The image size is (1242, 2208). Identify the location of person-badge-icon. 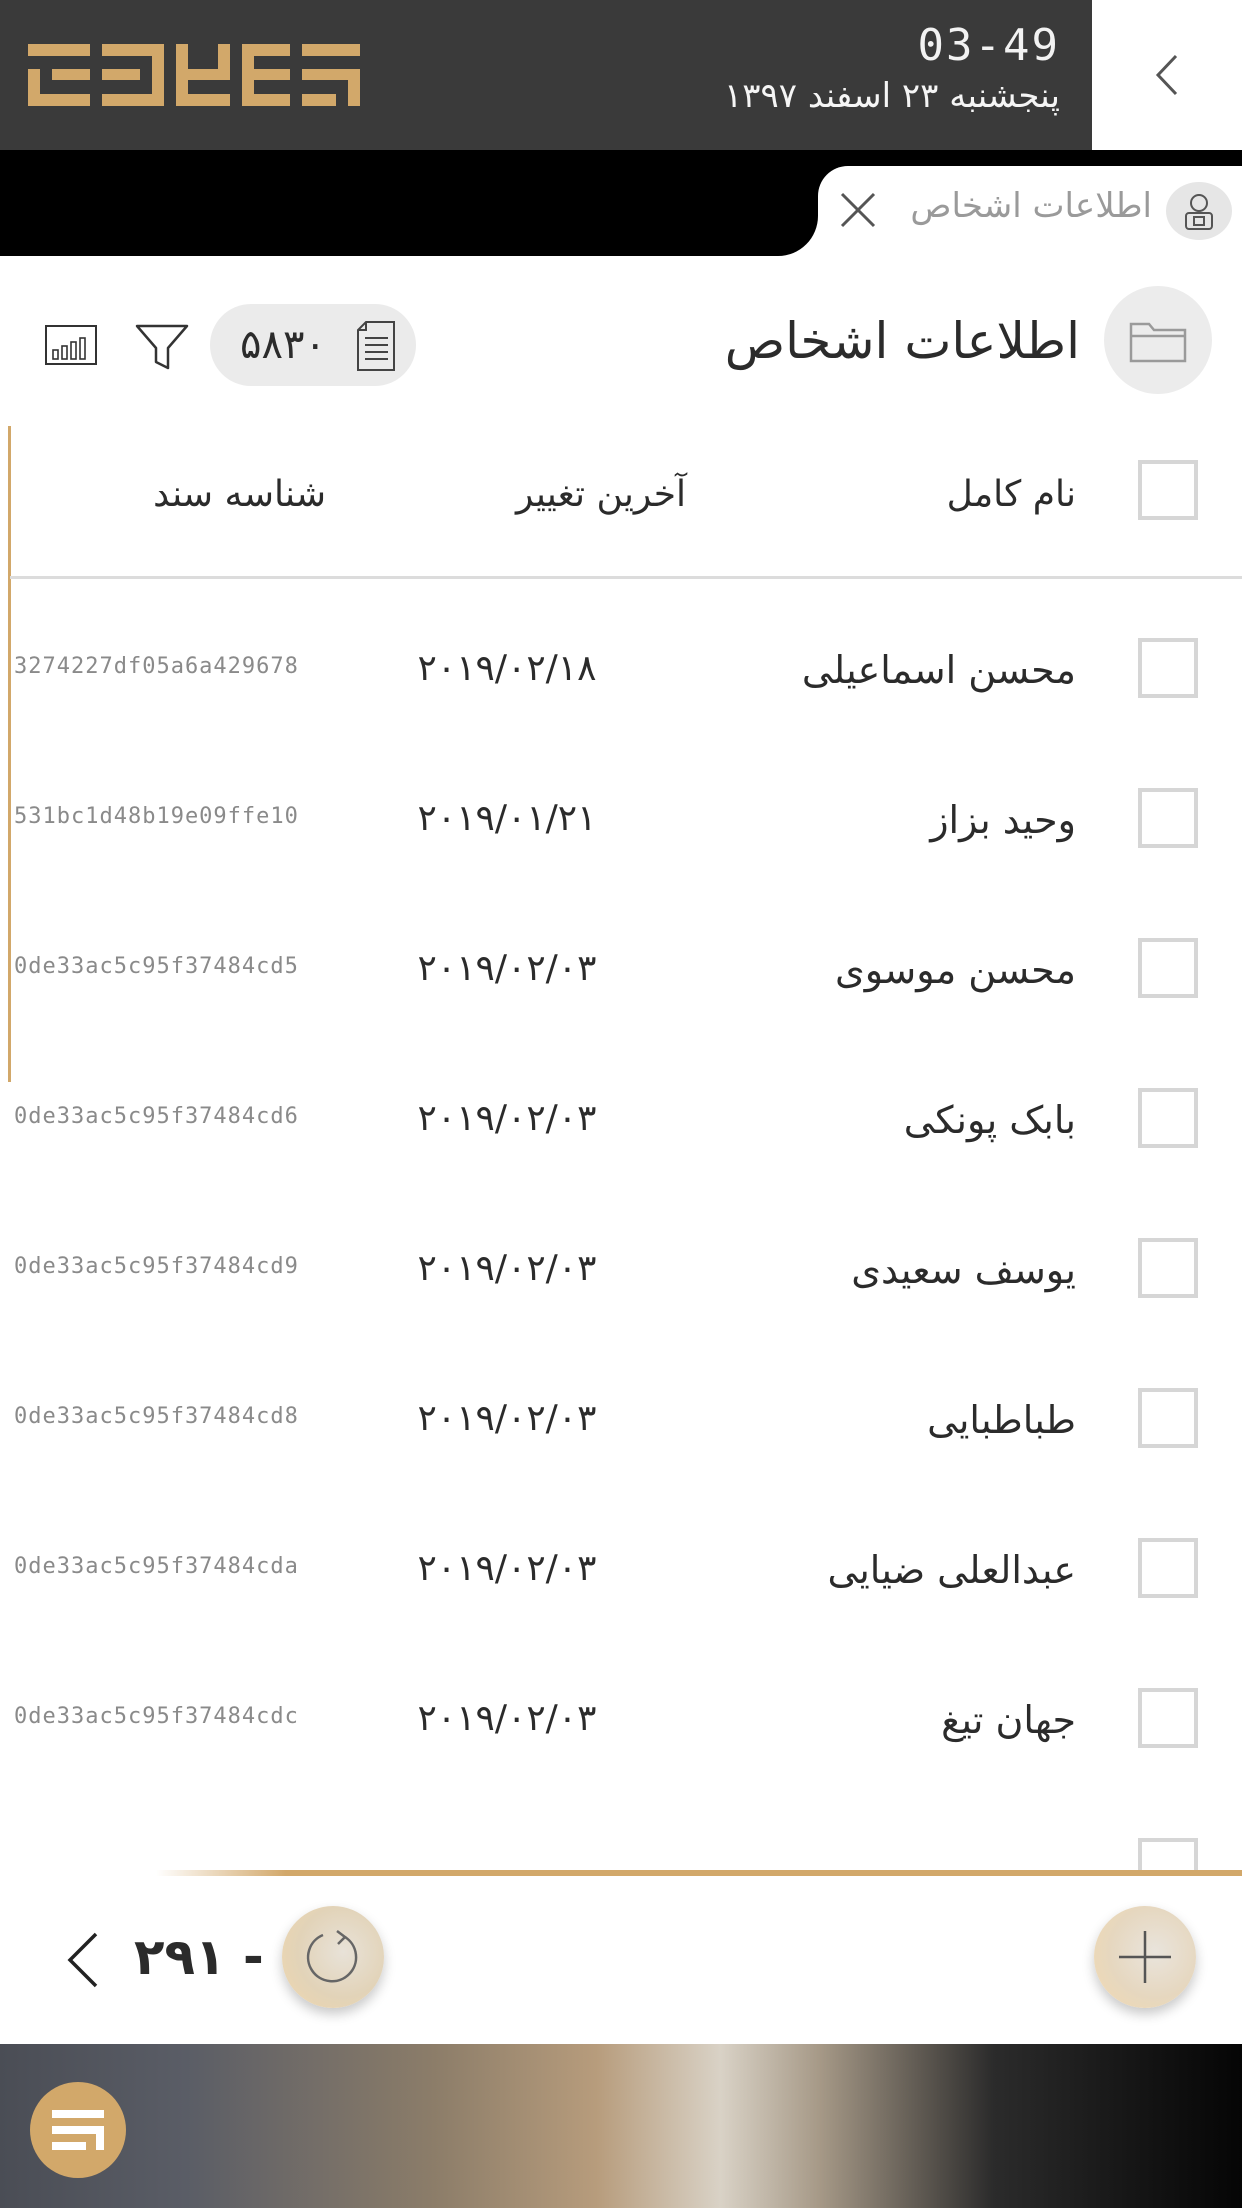
(1199, 211).